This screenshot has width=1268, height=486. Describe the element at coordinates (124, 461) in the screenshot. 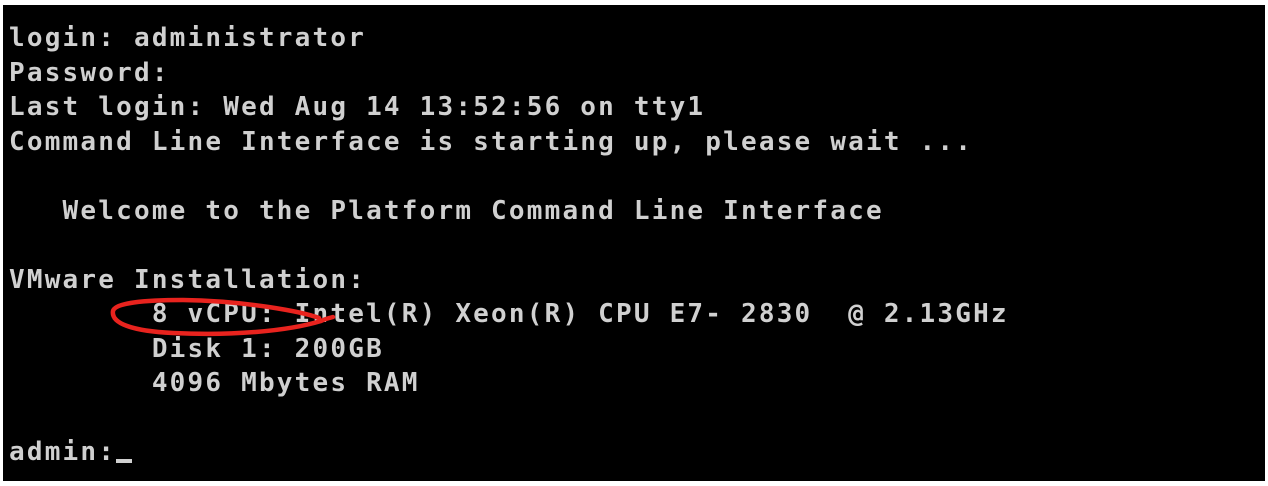

I see `terminal-cursor` at that location.